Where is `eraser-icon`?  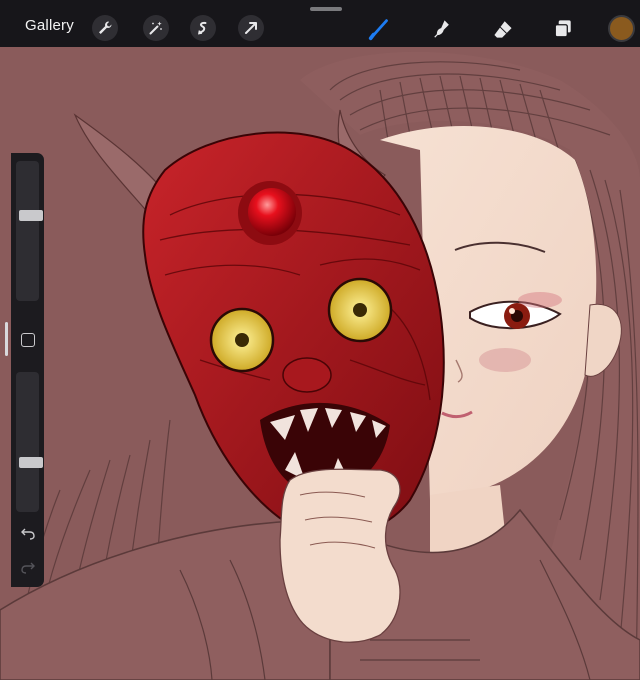
eraser-icon is located at coordinates (503, 29).